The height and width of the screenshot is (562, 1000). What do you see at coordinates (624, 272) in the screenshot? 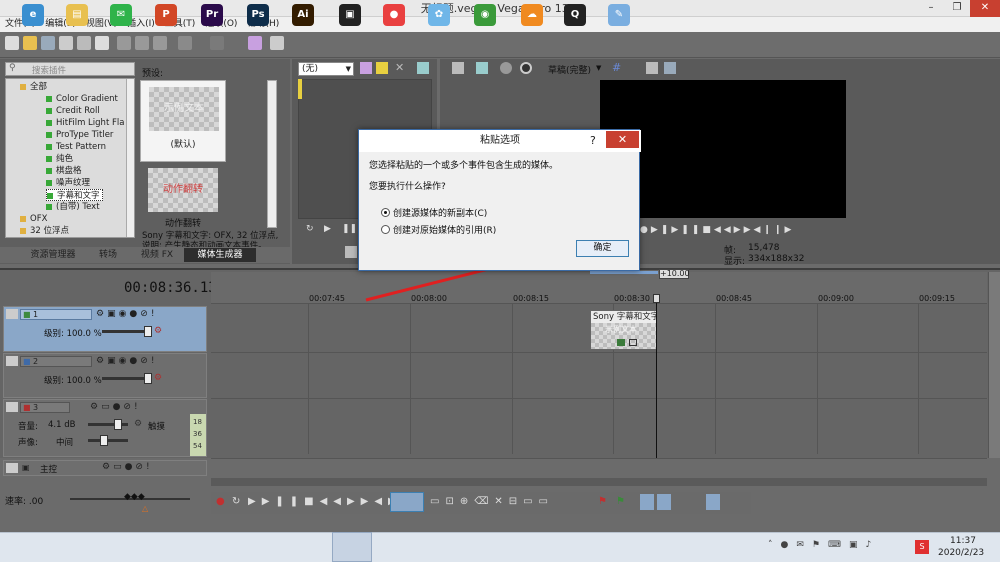
I see `loop-region-bar` at bounding box center [624, 272].